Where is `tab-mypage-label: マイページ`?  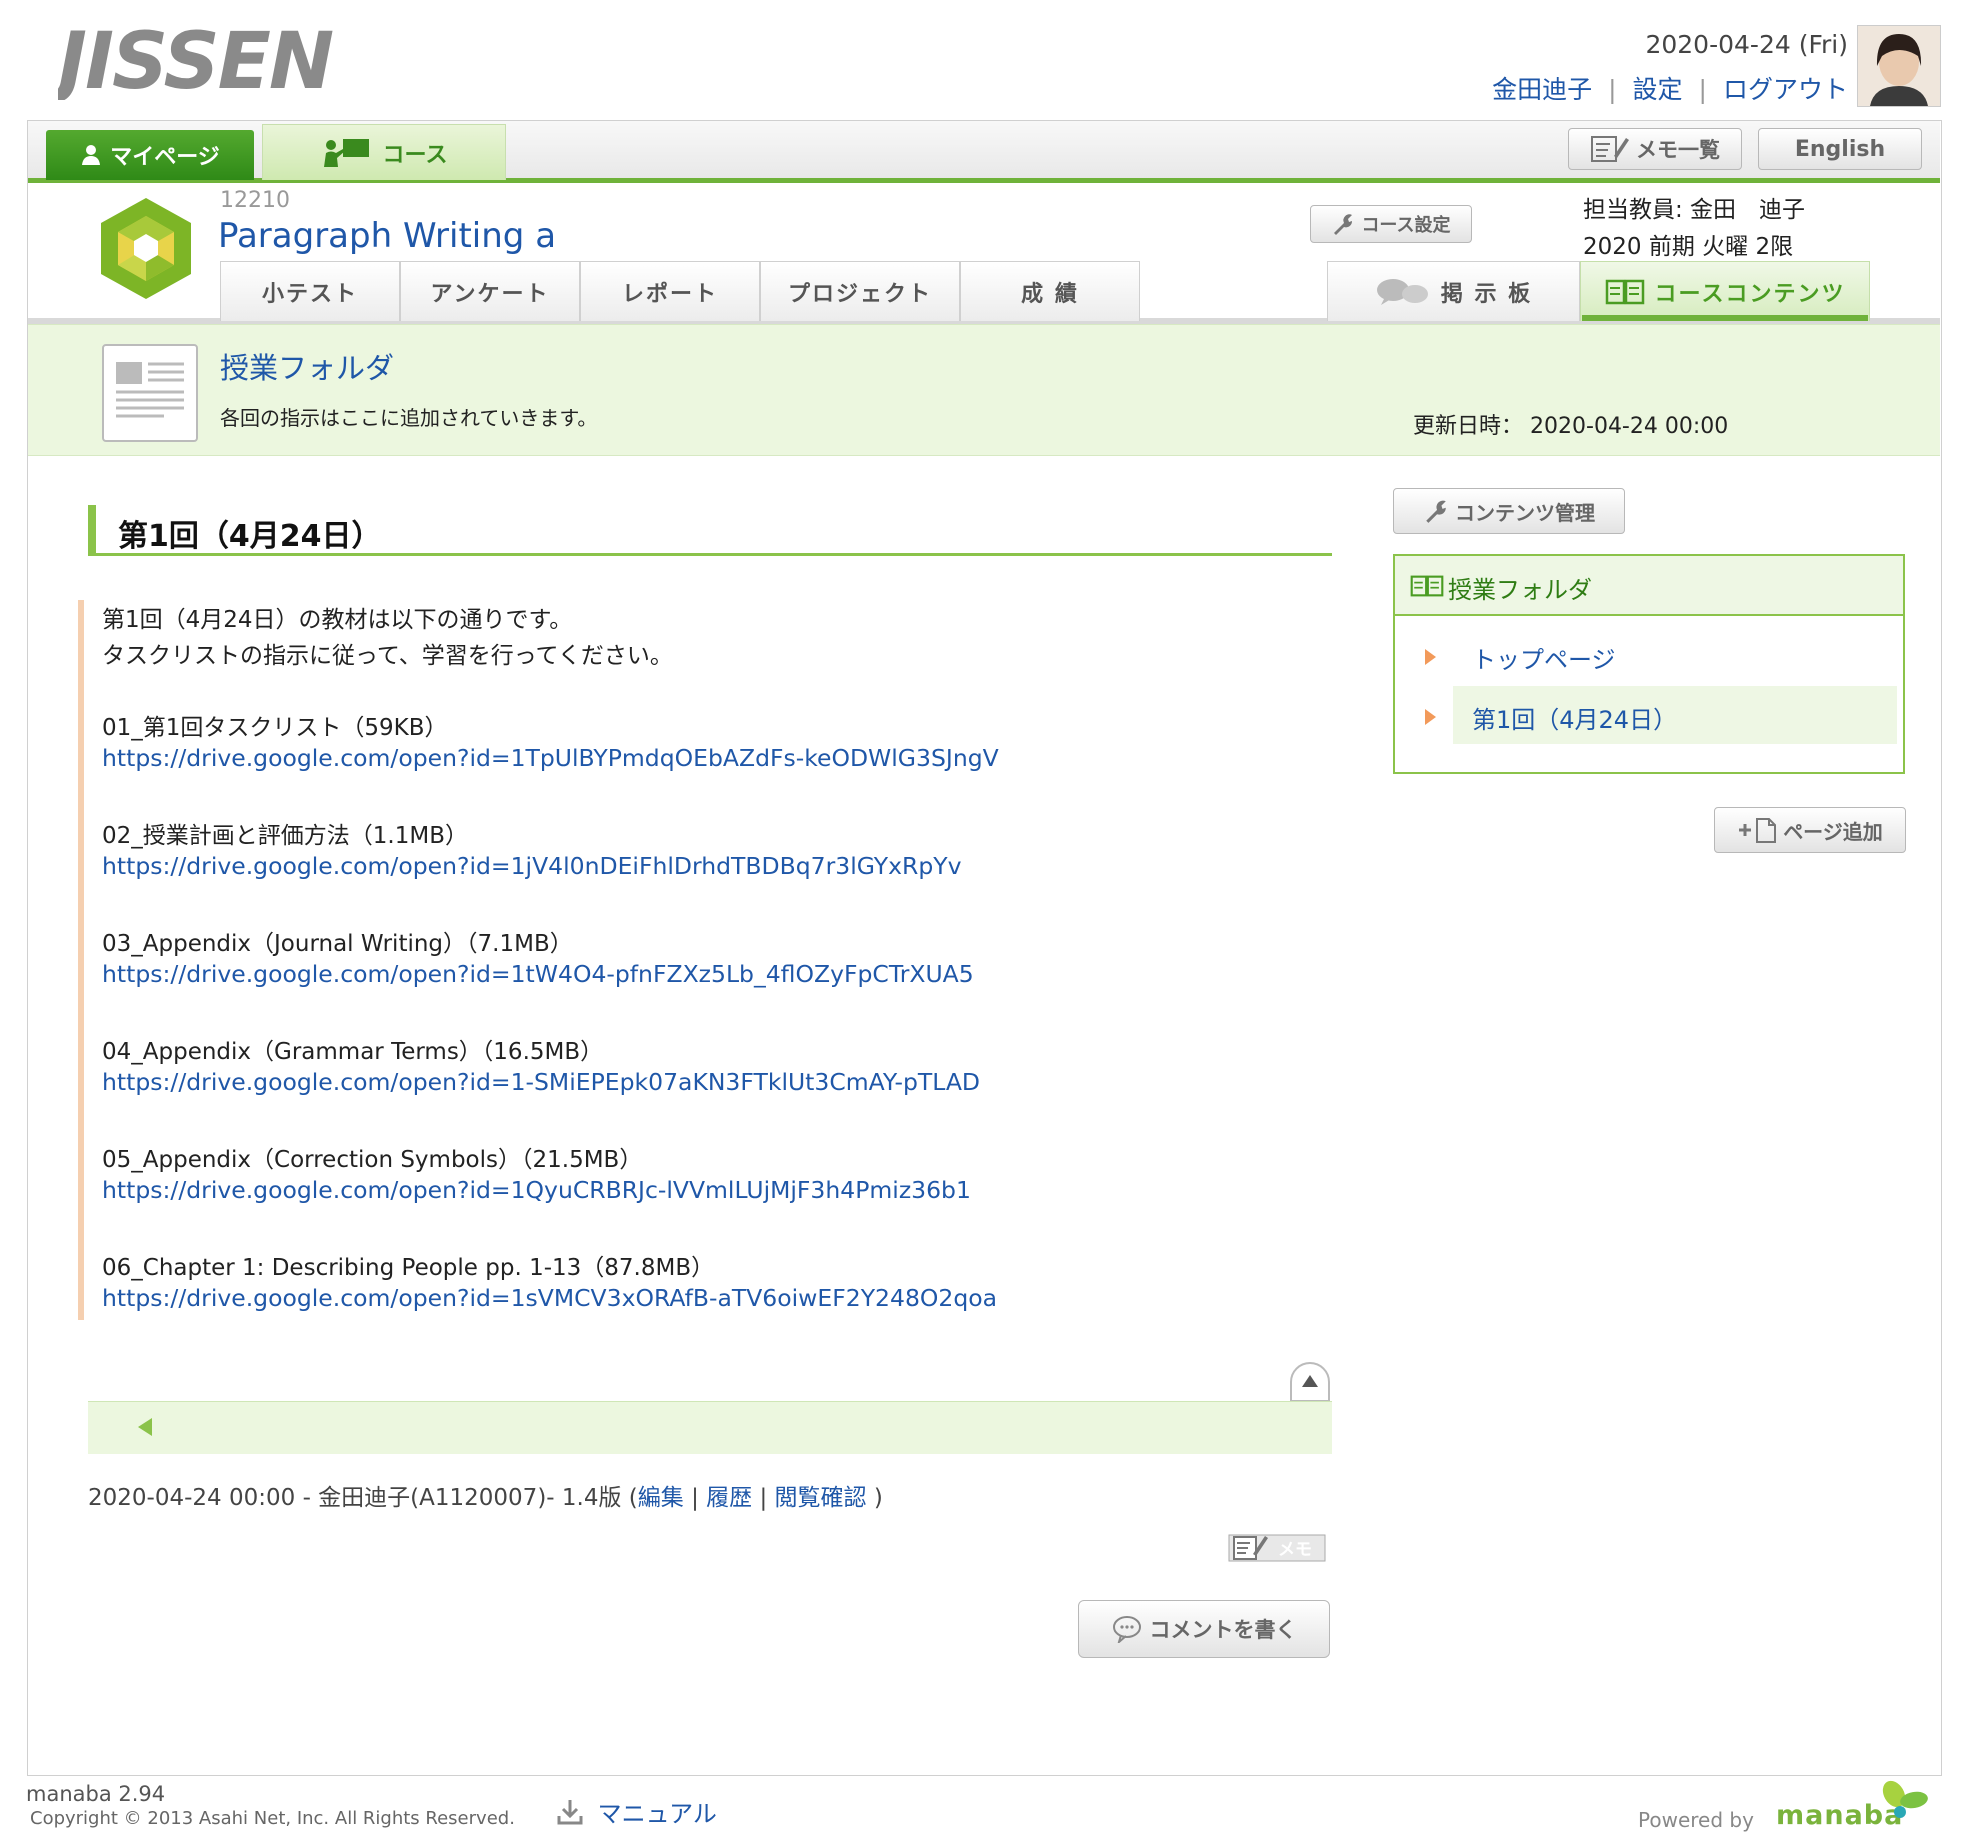
tab-mypage-label: マイページ is located at coordinates (165, 157).